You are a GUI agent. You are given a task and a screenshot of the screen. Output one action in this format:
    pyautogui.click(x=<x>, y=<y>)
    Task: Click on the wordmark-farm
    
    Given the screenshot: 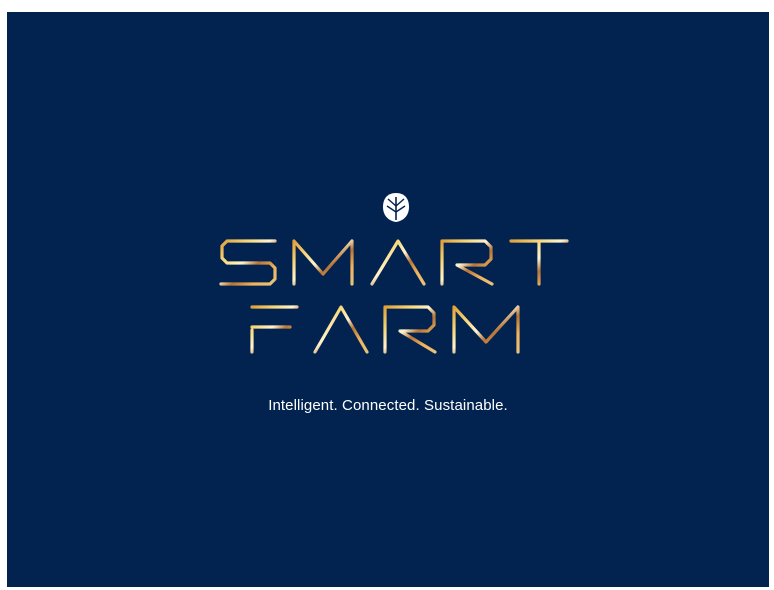 What is the action you would take?
    pyautogui.click(x=385, y=329)
    